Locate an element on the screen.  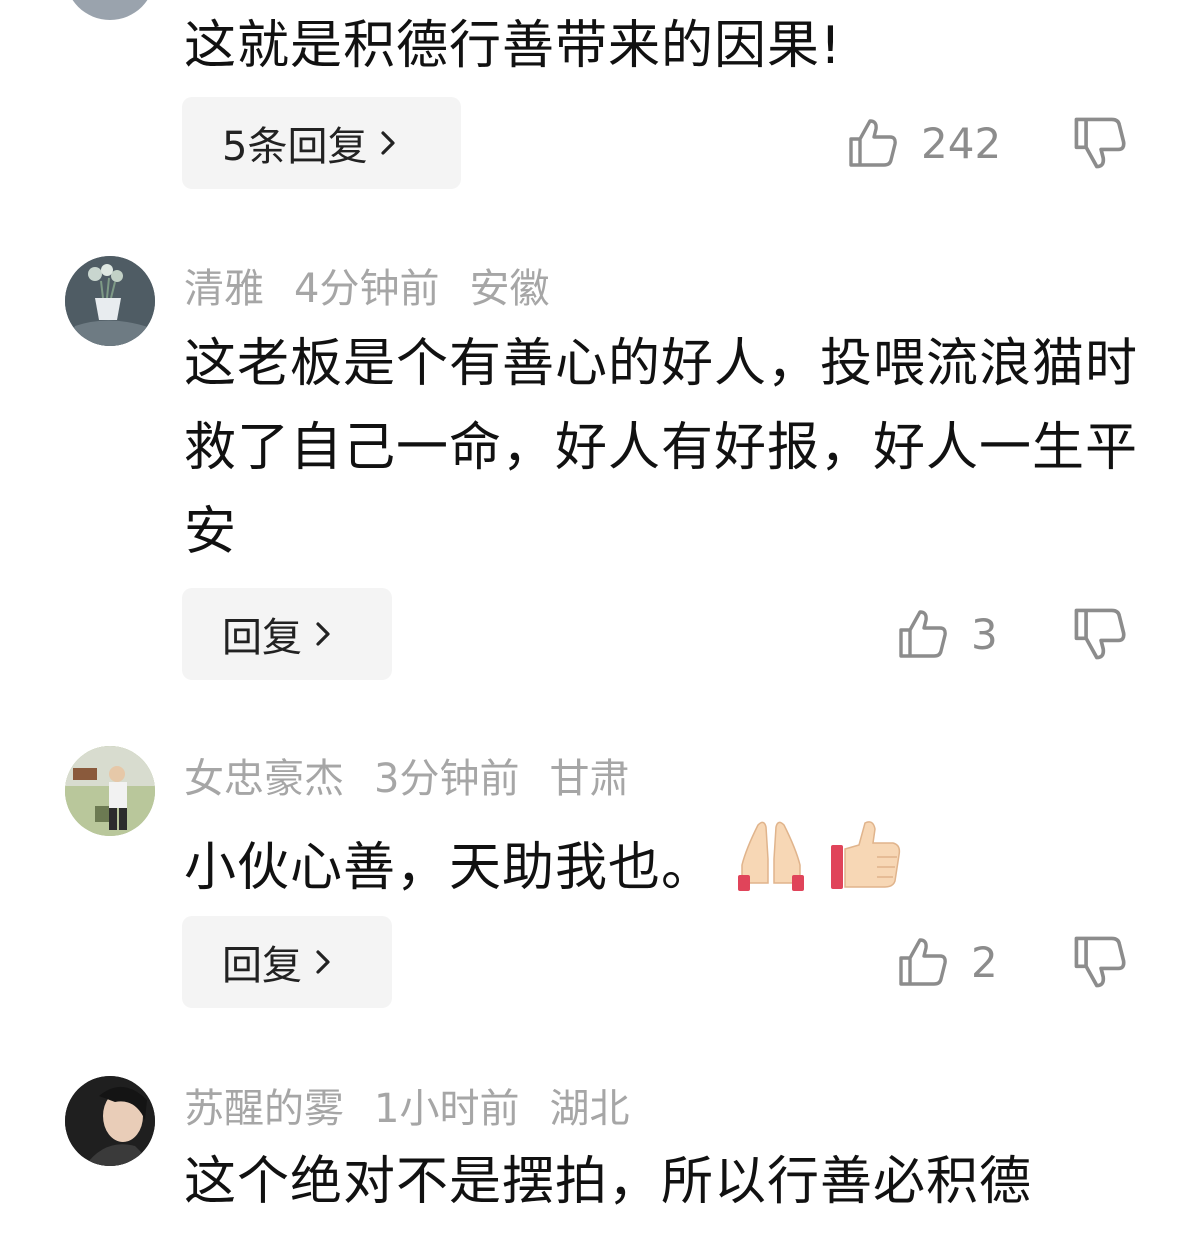
like-count: 242 is located at coordinates (961, 143).